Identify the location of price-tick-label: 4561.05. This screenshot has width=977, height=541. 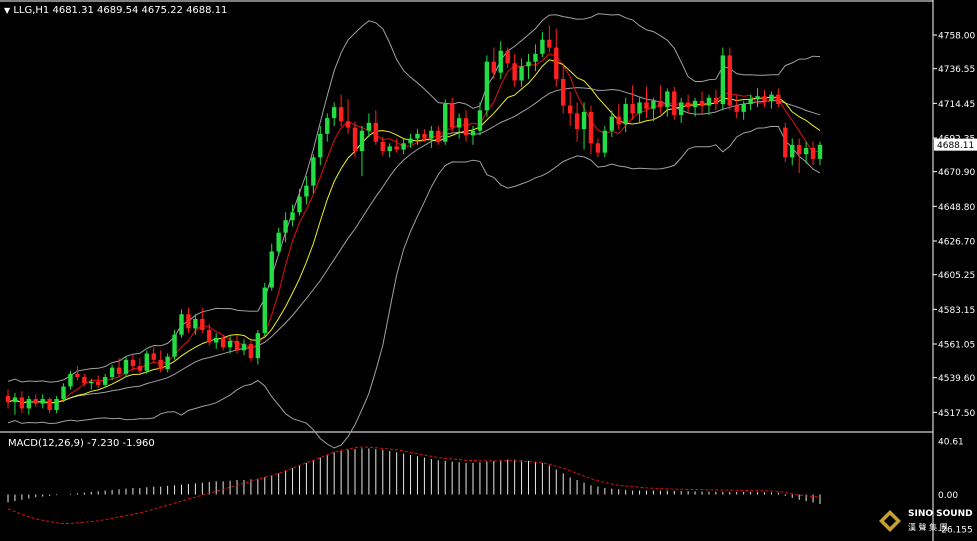
(956, 346).